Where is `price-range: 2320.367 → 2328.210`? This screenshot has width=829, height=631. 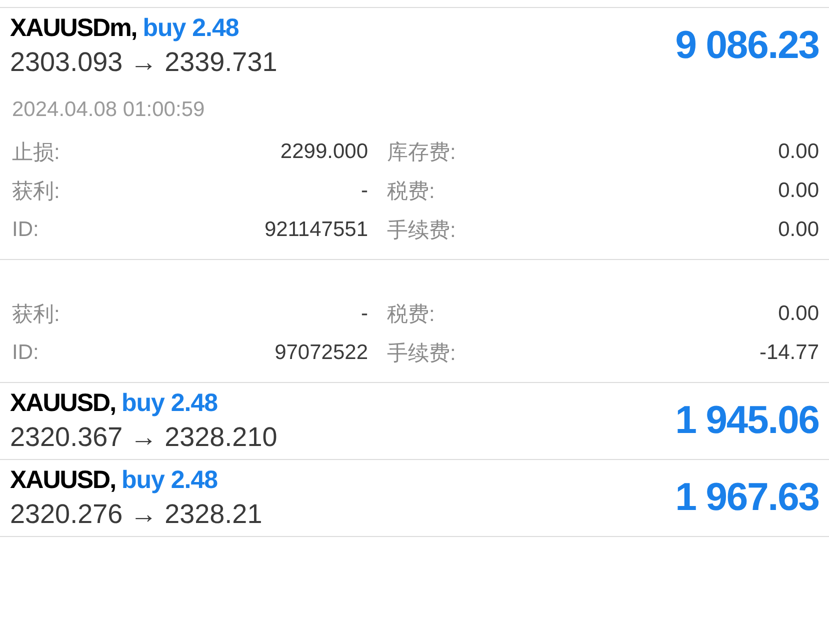 price-range: 2320.367 → 2328.210 is located at coordinates (144, 437).